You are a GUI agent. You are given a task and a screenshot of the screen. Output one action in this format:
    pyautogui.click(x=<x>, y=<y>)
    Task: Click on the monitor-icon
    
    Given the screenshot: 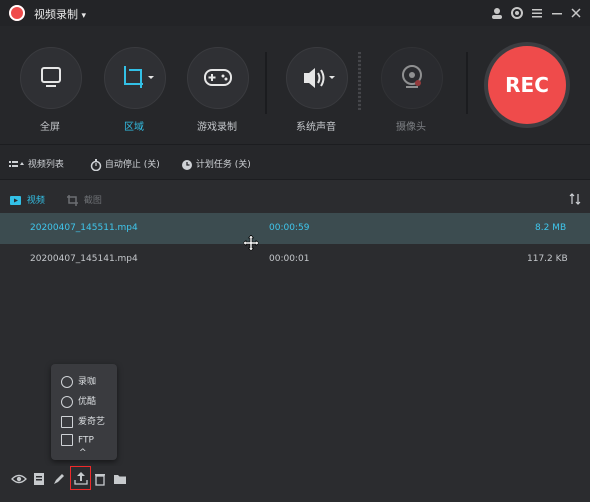 What is the action you would take?
    pyautogui.click(x=51, y=77)
    